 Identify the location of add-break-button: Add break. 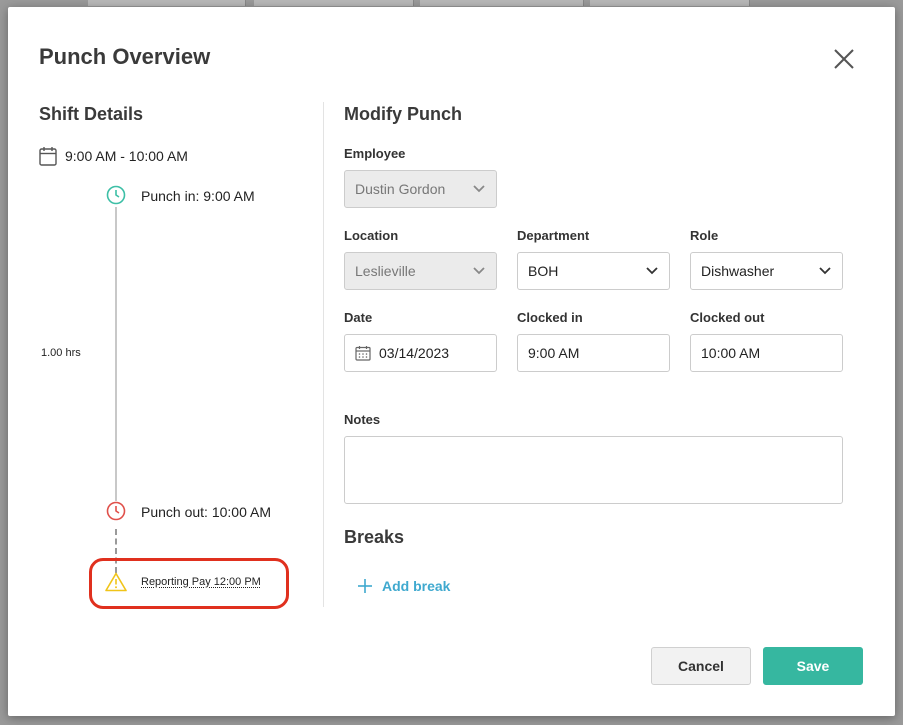
(403, 586).